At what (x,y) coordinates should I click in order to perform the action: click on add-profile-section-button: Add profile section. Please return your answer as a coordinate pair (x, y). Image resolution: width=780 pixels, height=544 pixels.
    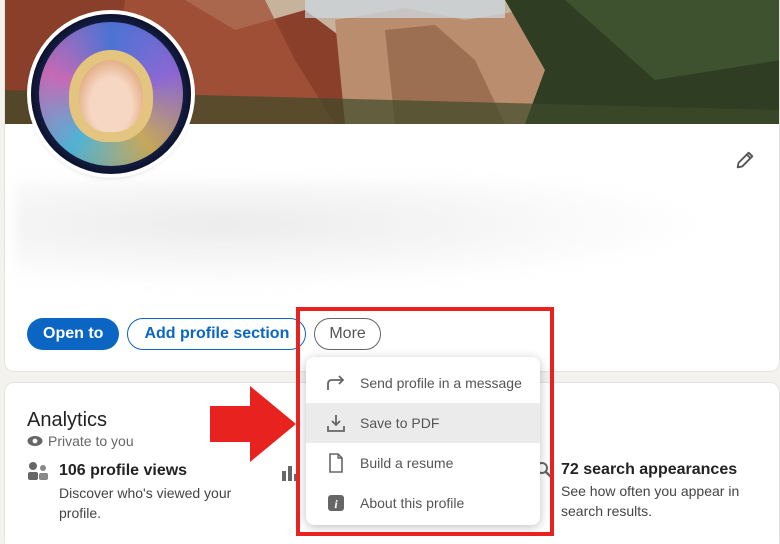
    Looking at the image, I should click on (217, 334).